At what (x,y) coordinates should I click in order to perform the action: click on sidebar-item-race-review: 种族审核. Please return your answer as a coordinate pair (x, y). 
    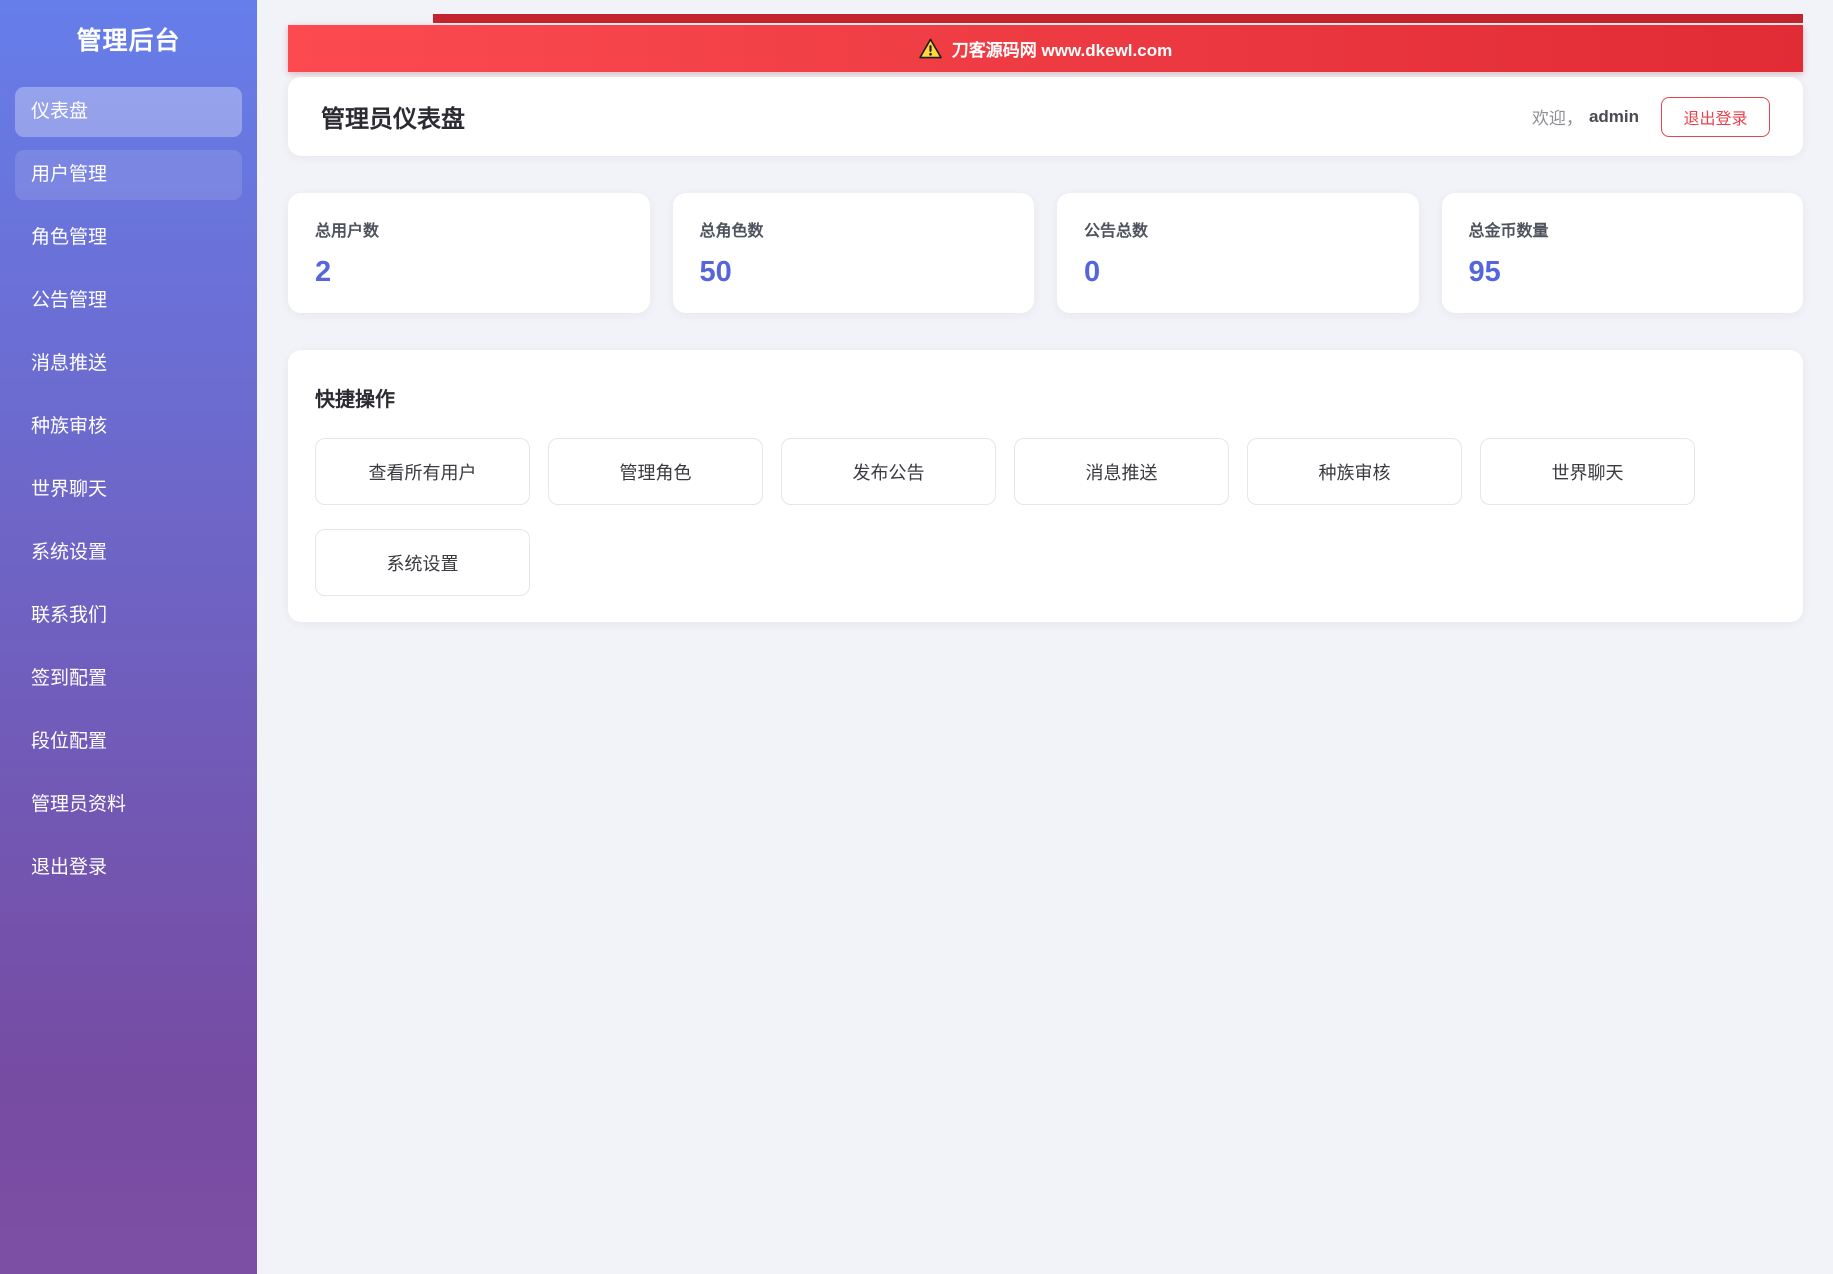
    Looking at the image, I should click on (128, 427).